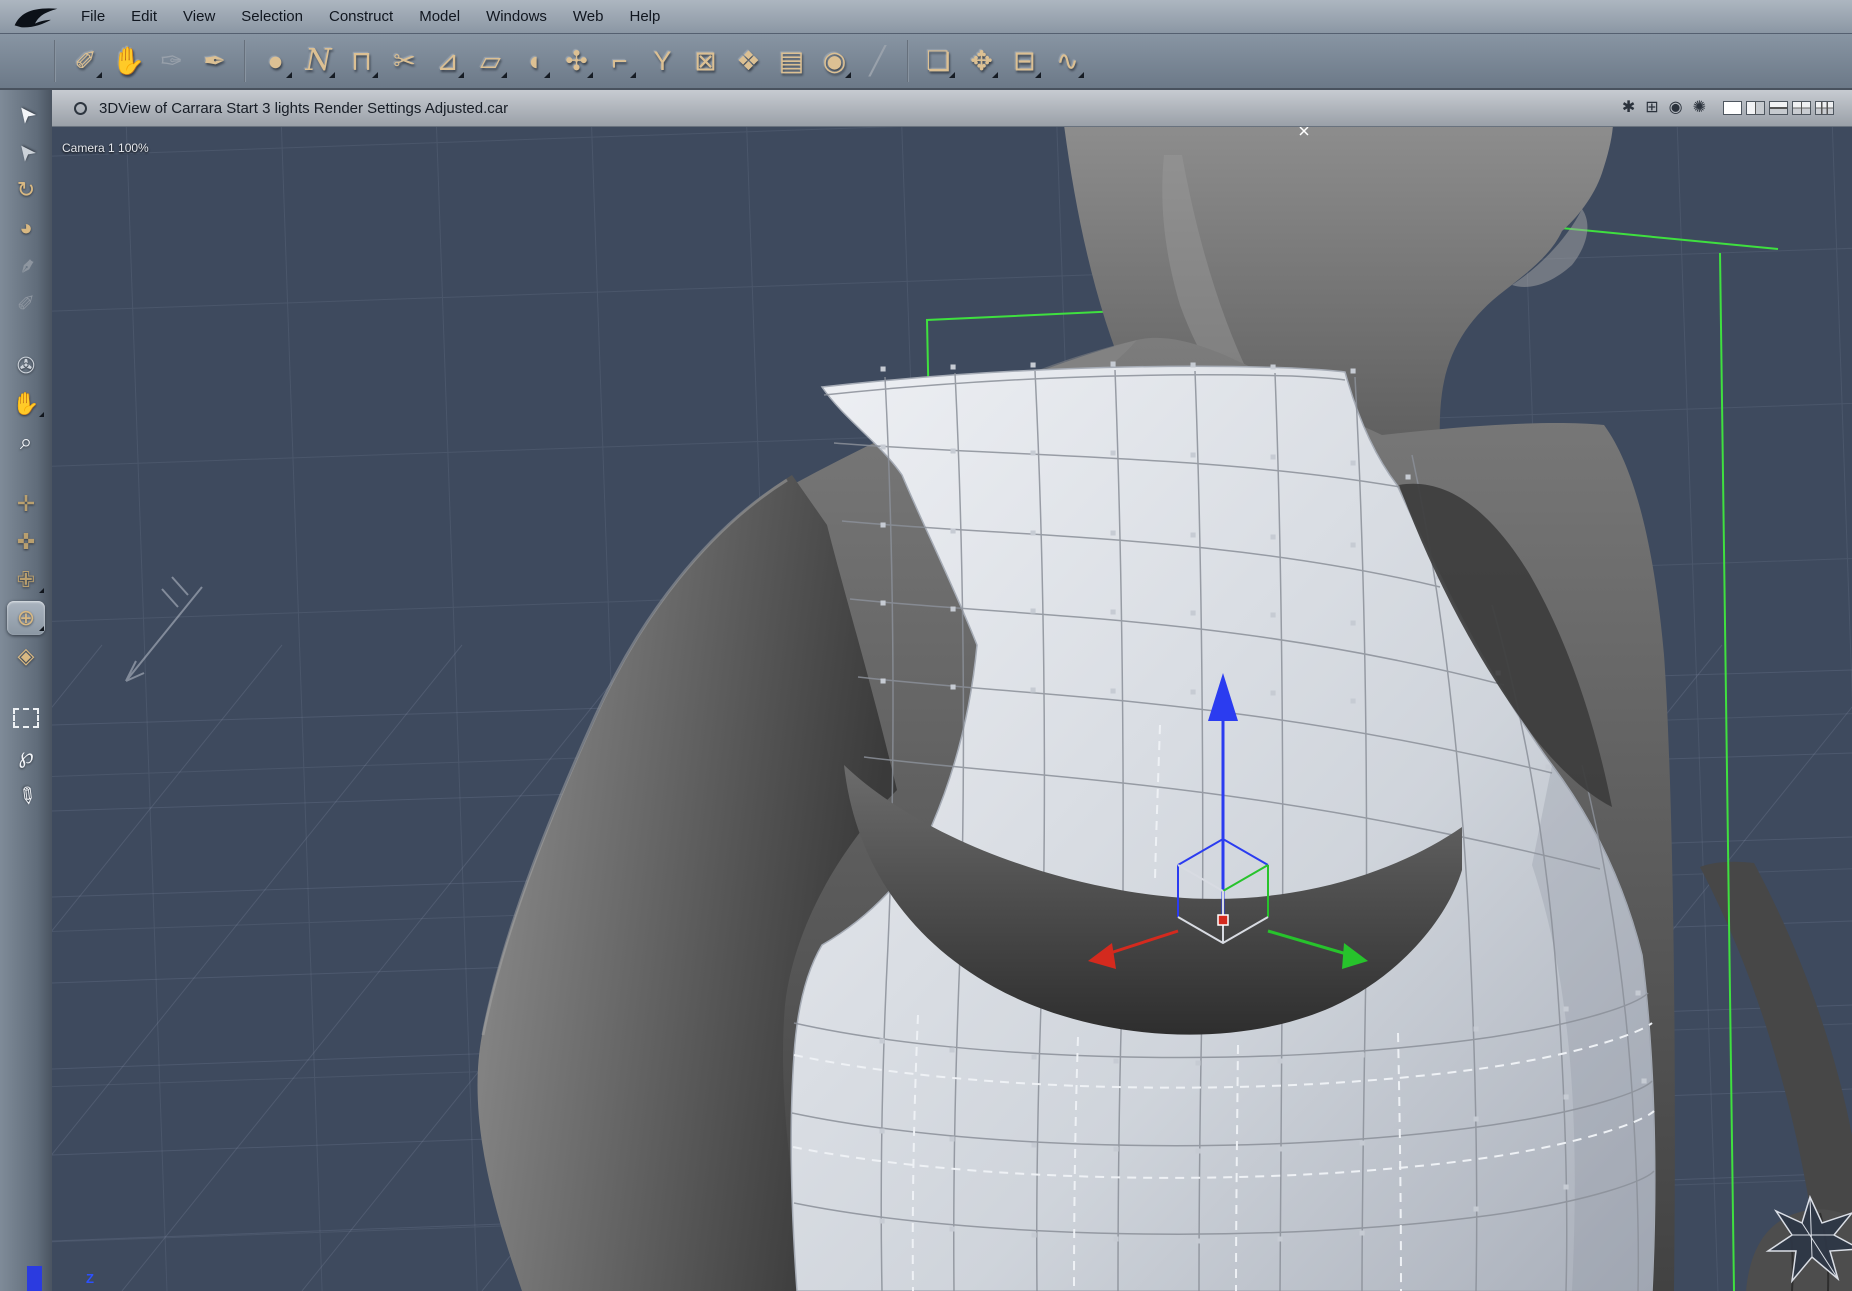  What do you see at coordinates (26, 794) in the screenshot?
I see `draw-polyline-tool: ✐` at bounding box center [26, 794].